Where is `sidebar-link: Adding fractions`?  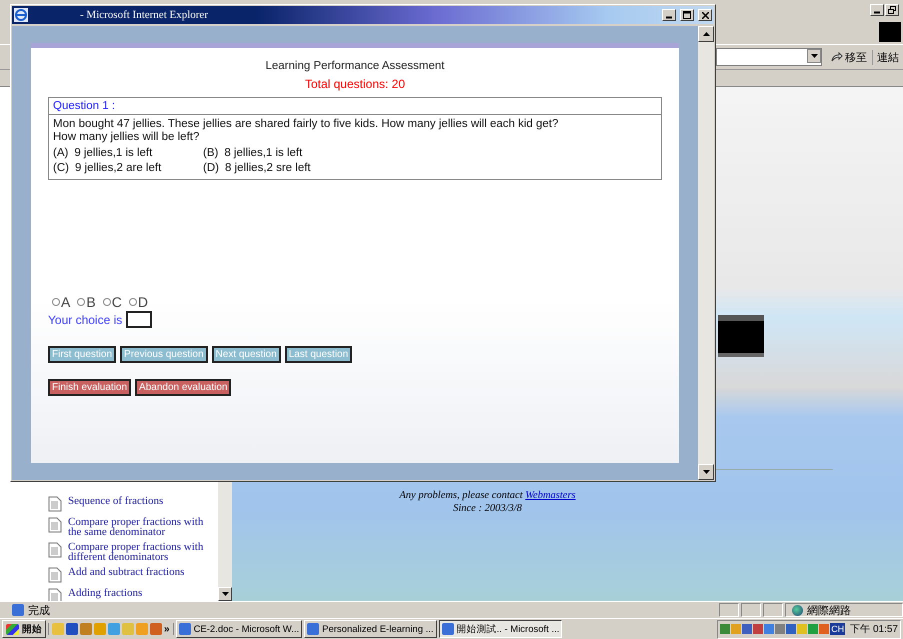
sidebar-link: Adding fractions is located at coordinates (138, 593).